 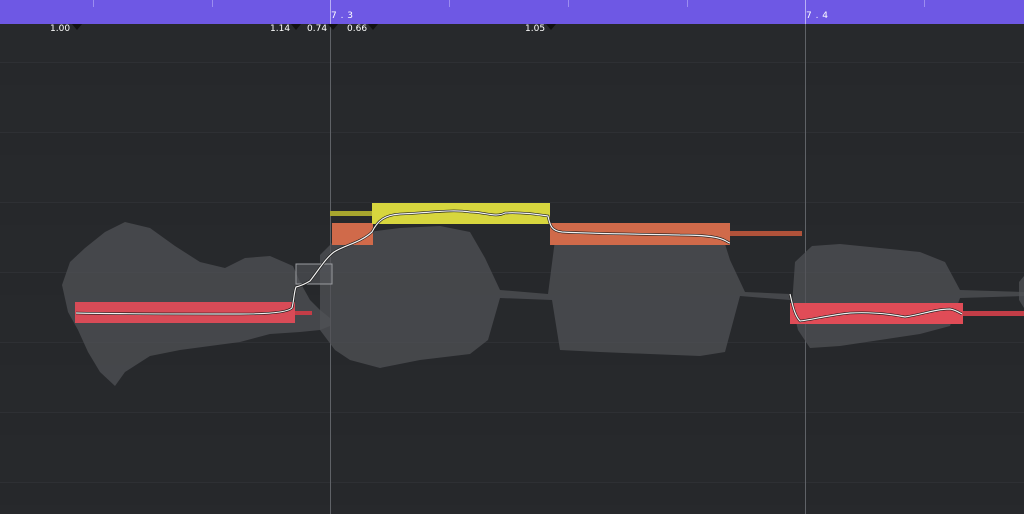 What do you see at coordinates (280, 29) in the screenshot?
I see `blob-marker-2: 1.14` at bounding box center [280, 29].